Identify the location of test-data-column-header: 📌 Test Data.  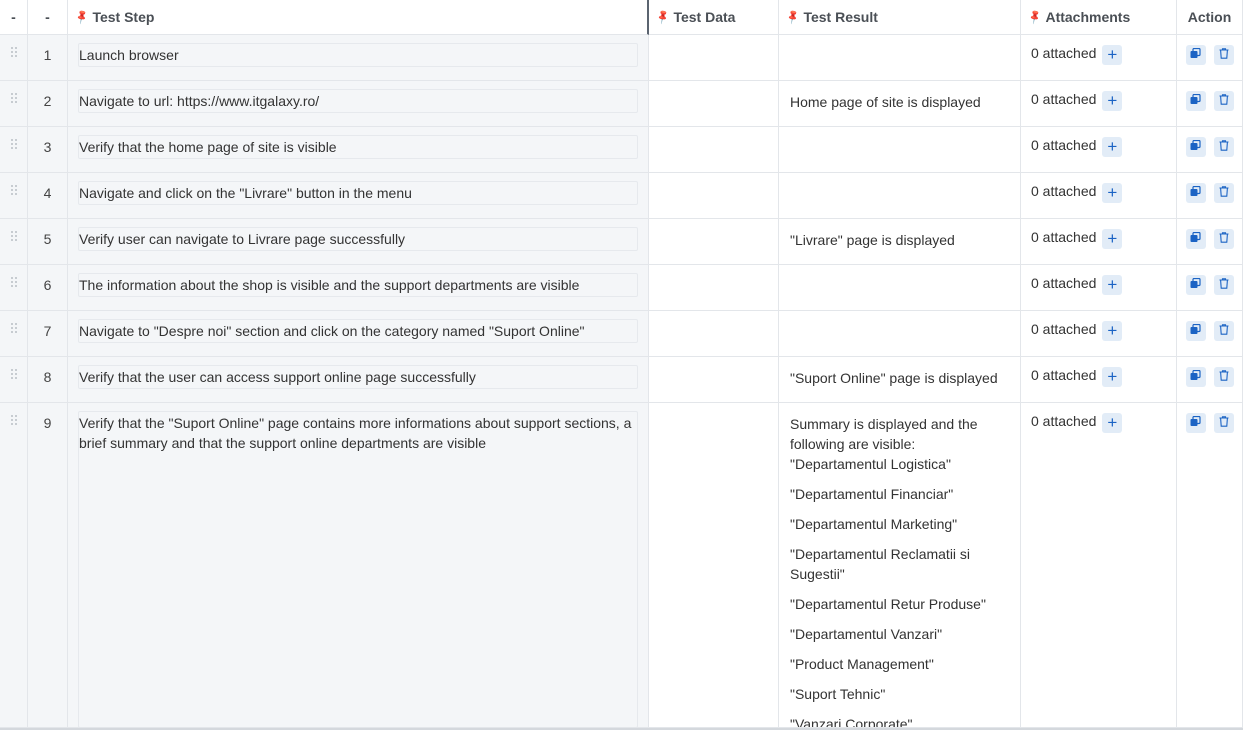
(714, 17).